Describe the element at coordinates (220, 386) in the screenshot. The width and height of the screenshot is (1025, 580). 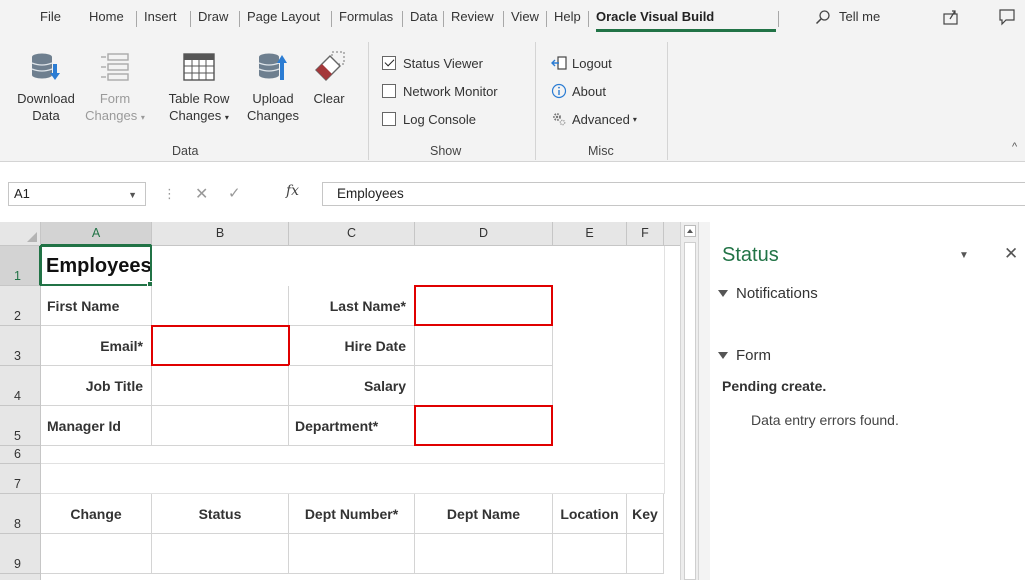
I see `job-title-input` at that location.